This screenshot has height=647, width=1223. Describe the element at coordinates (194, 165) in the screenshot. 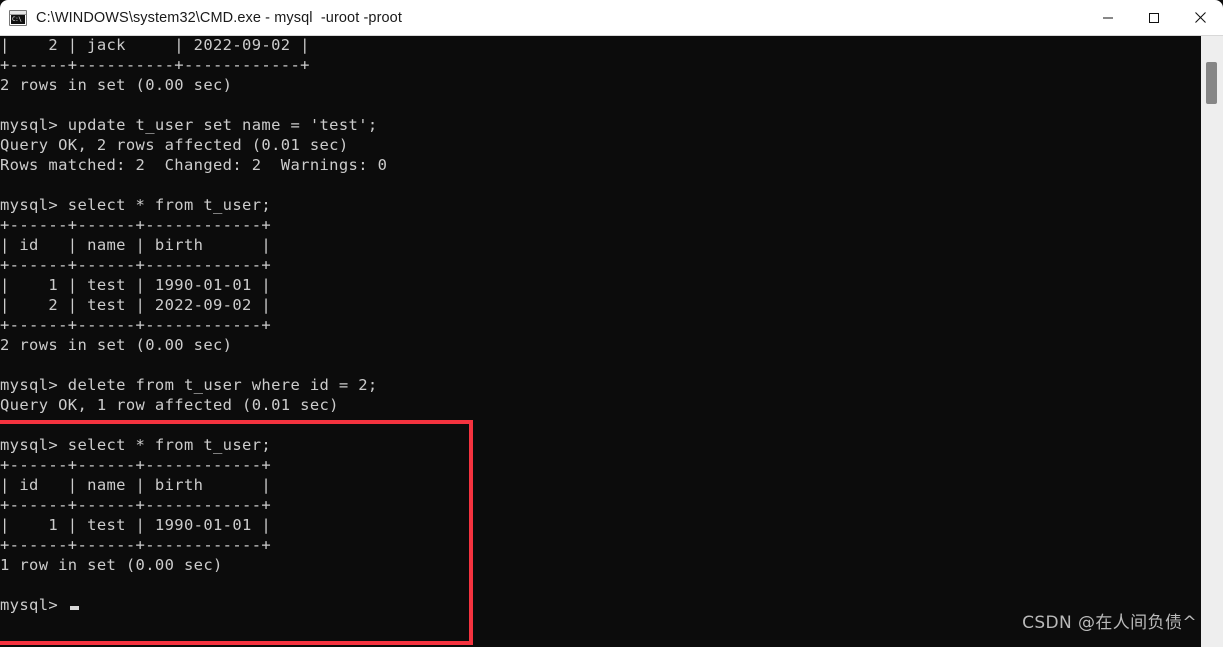

I see `terminal-line: Rows matched: 2 Changed: 2 Warnings: 0` at that location.